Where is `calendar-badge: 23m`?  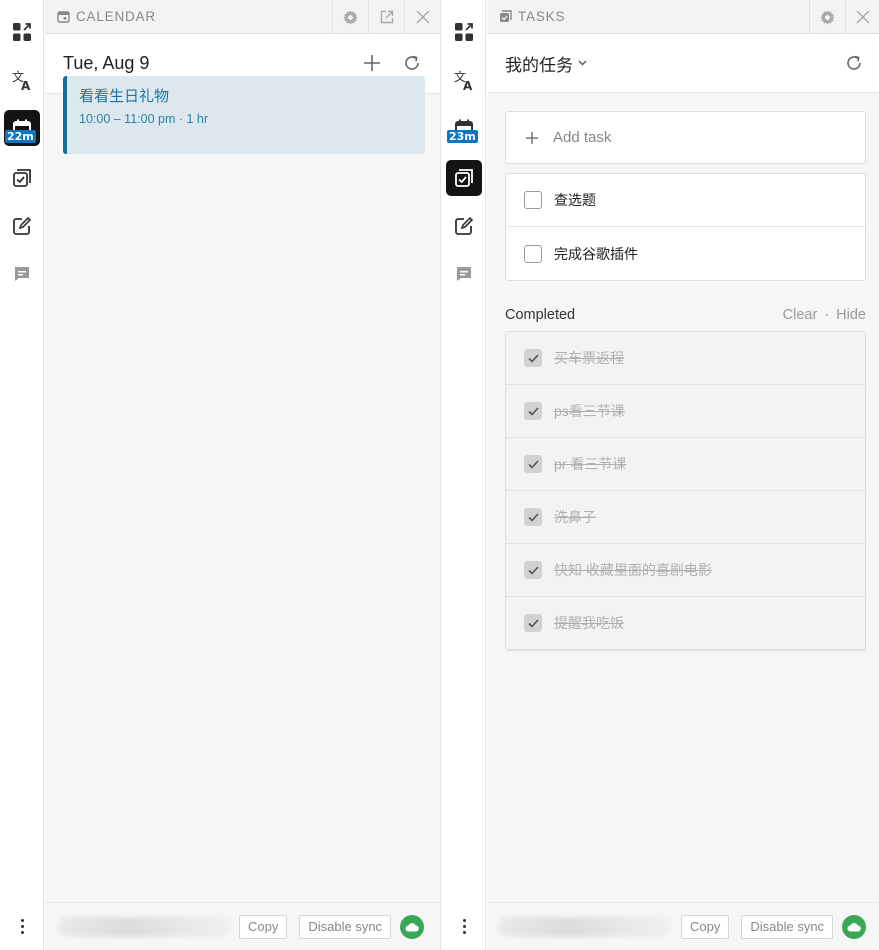 calendar-badge: 23m is located at coordinates (462, 136).